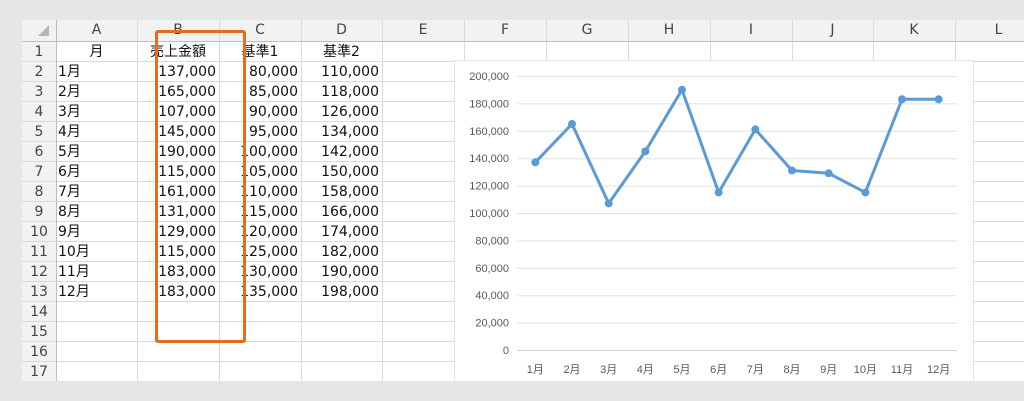  I want to click on cell: 134,000, so click(341, 132).